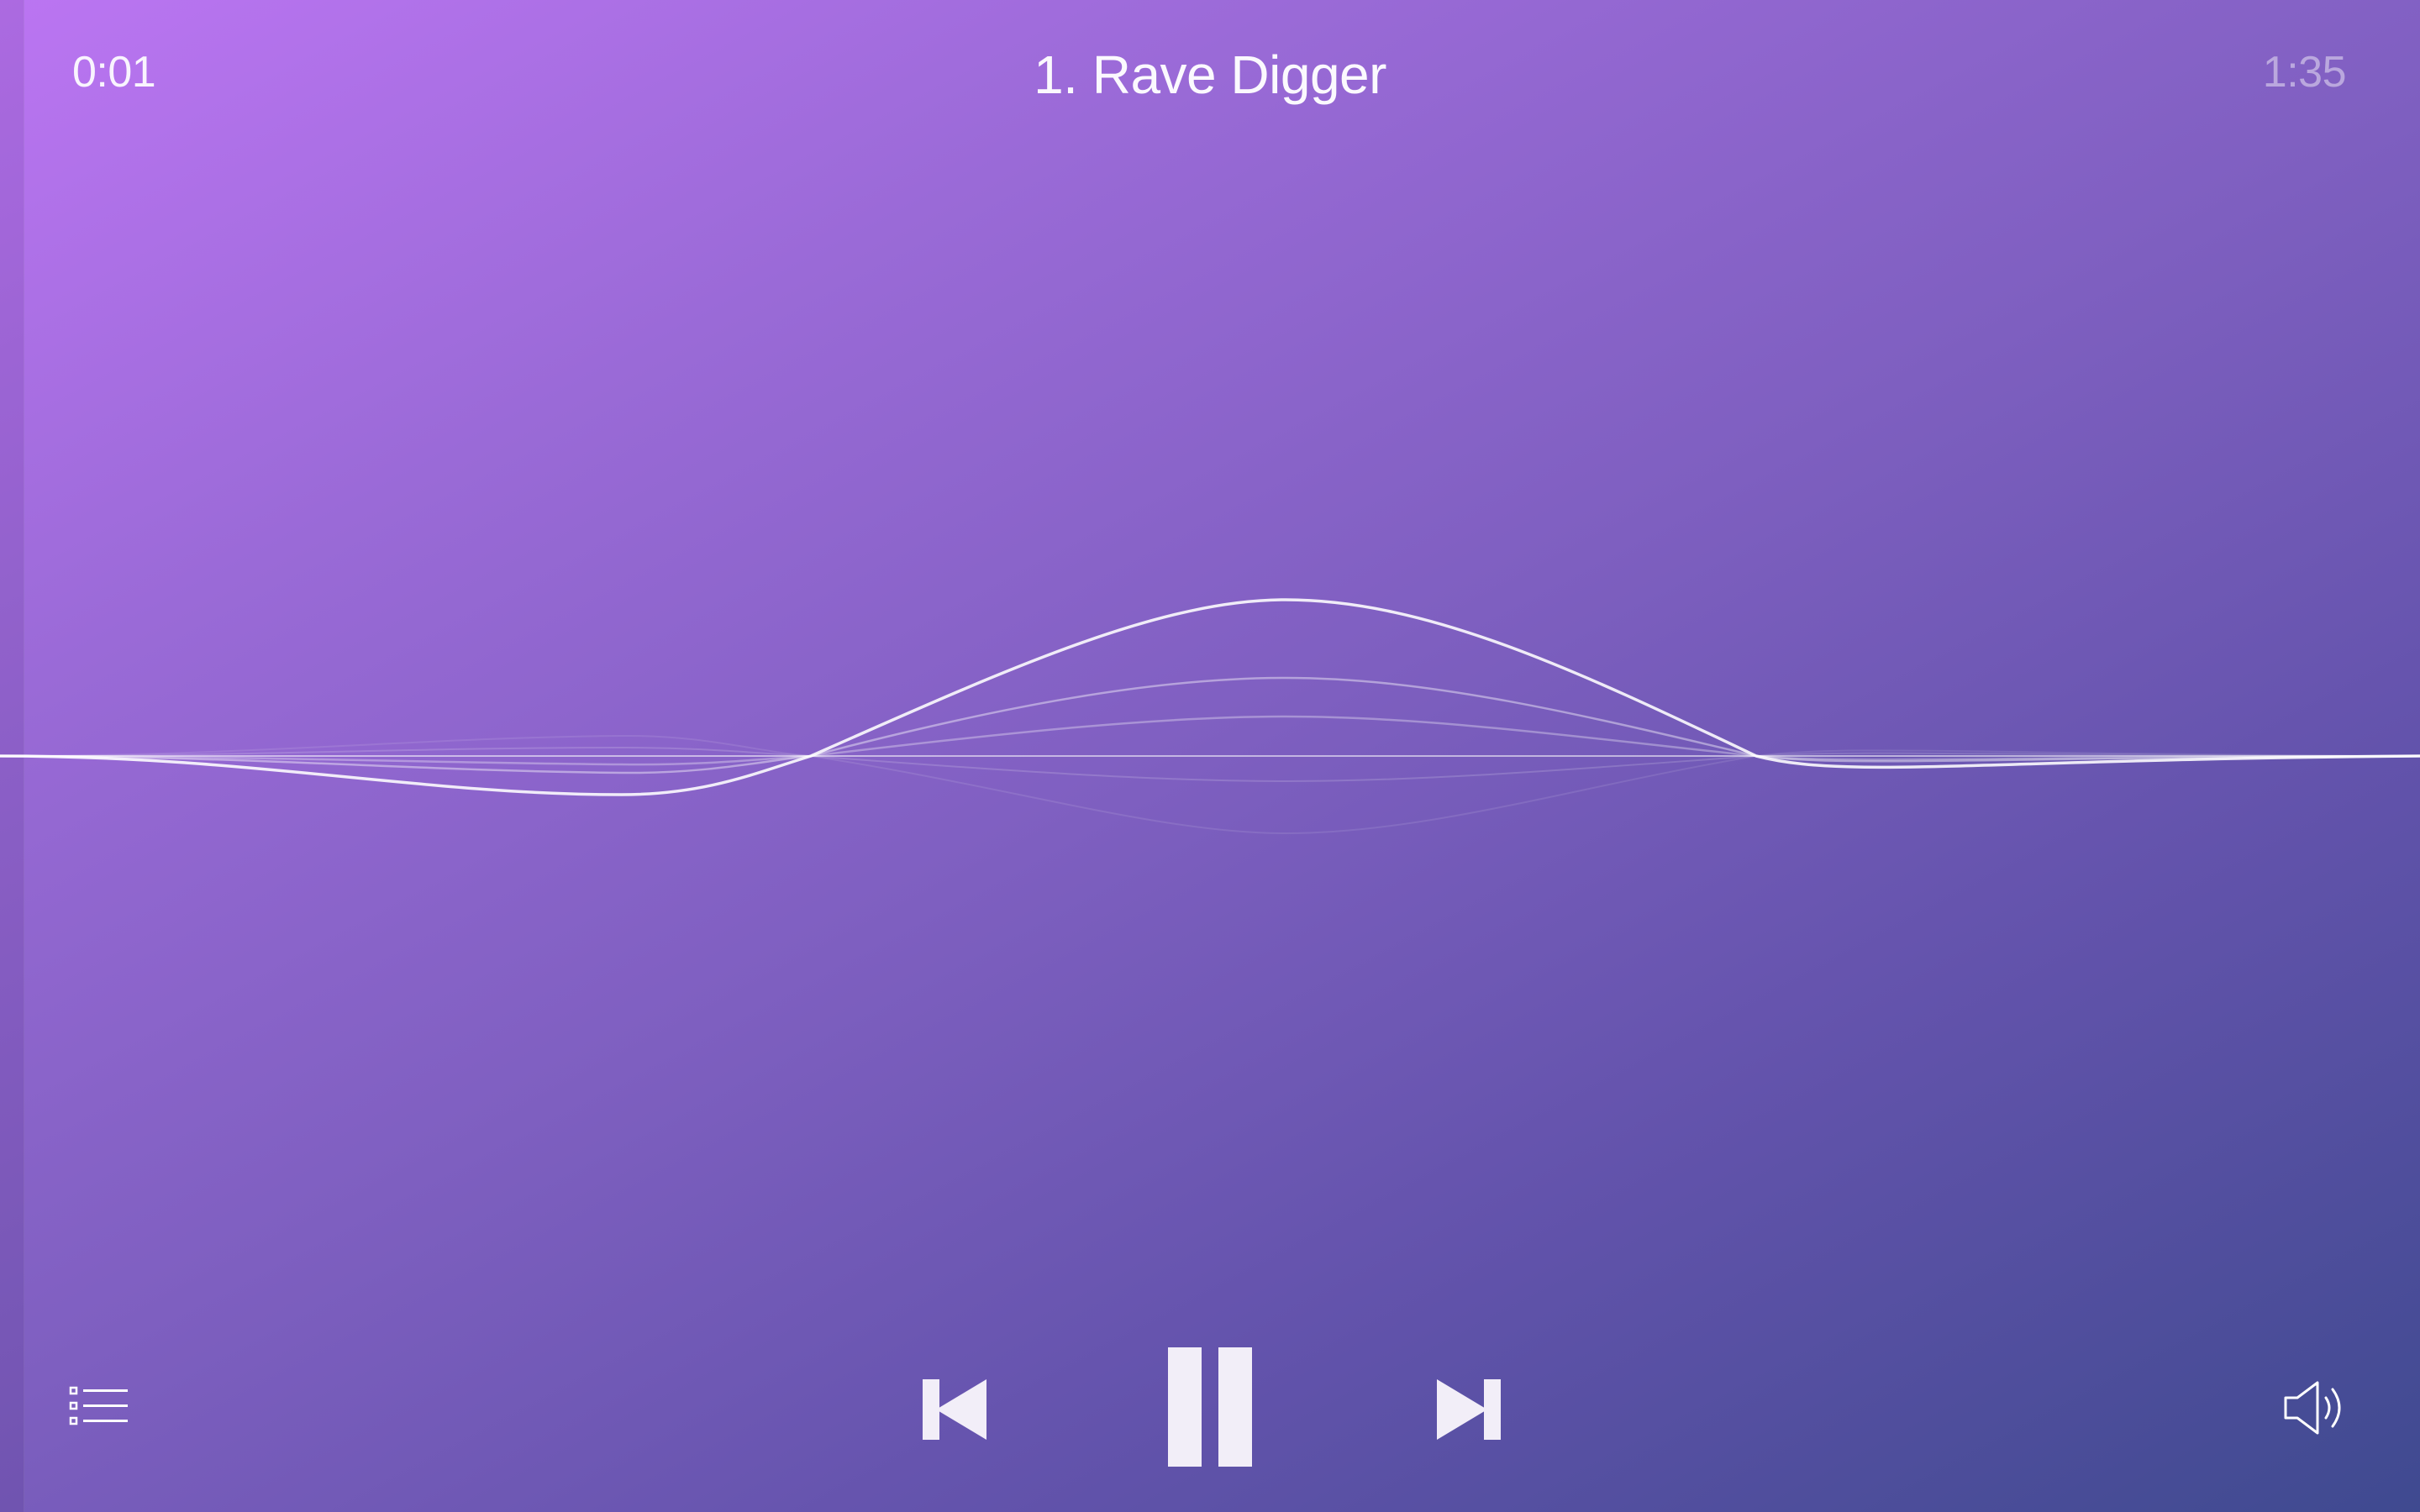 The width and height of the screenshot is (2420, 1512). Describe the element at coordinates (114, 72) in the screenshot. I see `elapsed-time: 0:01` at that location.